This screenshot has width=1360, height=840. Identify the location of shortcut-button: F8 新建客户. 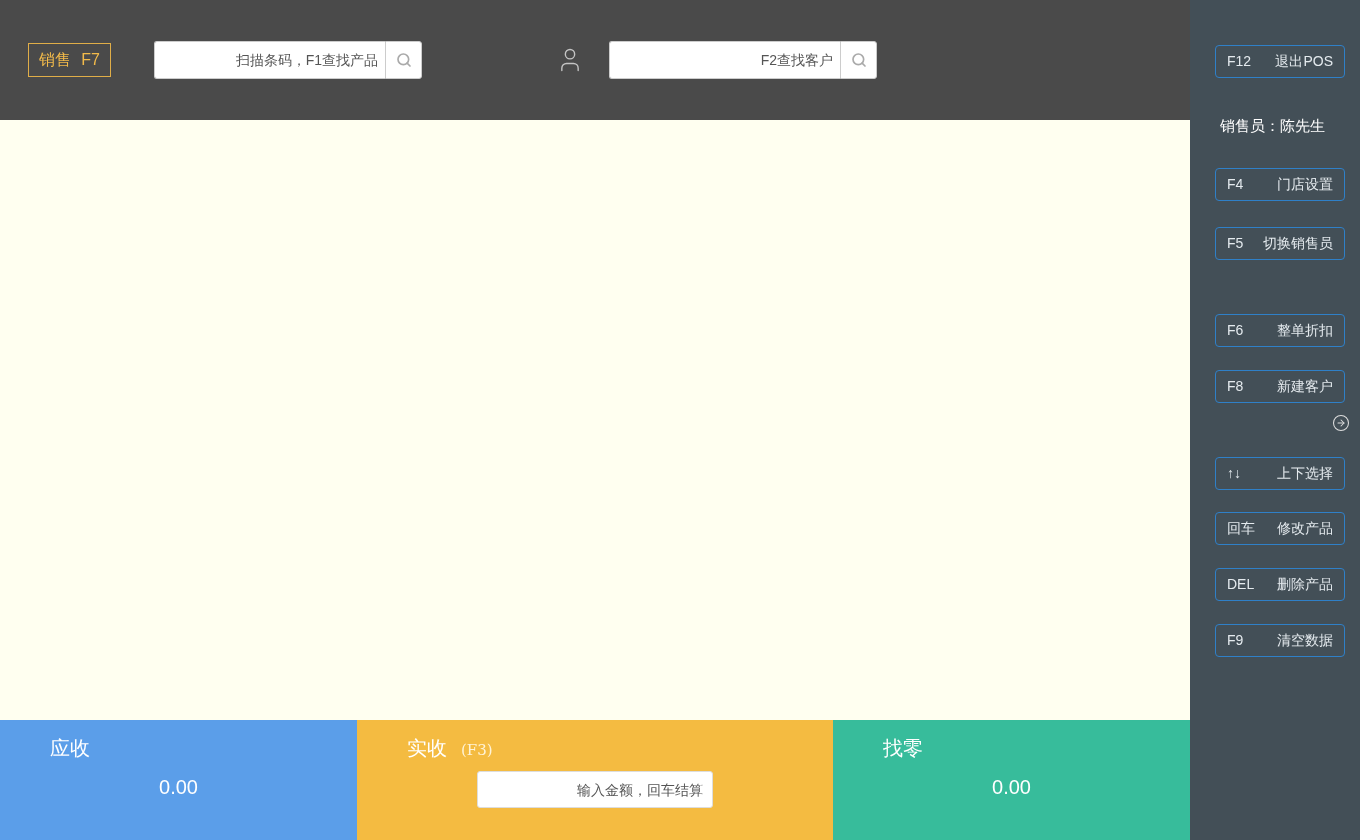
(1280, 386).